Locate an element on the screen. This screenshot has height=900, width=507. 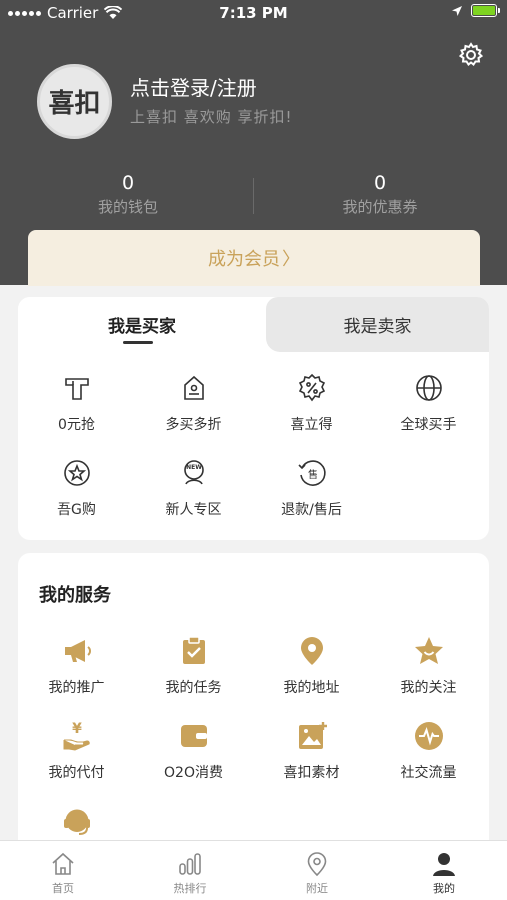
bottom-tab-bar: 首页 热排行 附近 我的 is located at coordinates (253, 870).